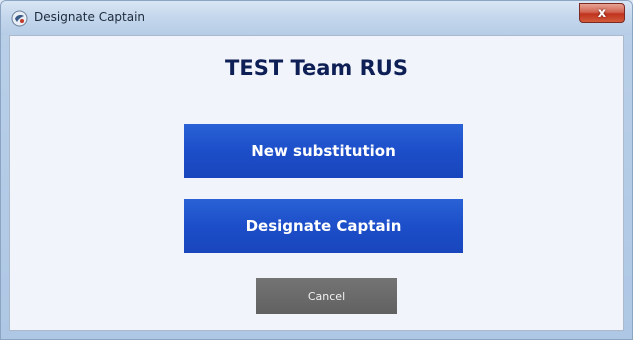 This screenshot has width=633, height=340. Describe the element at coordinates (323, 151) in the screenshot. I see `new-substitution-button: New substitution` at that location.